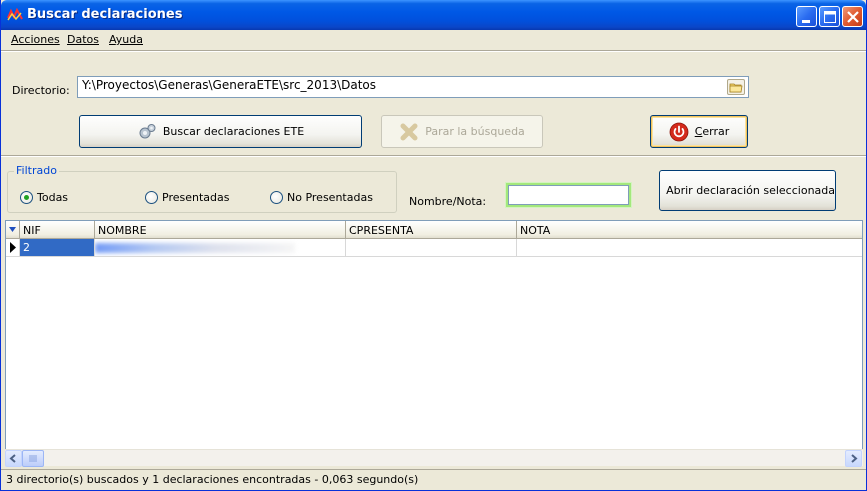 The height and width of the screenshot is (491, 867). I want to click on maximize-icon, so click(830, 17).